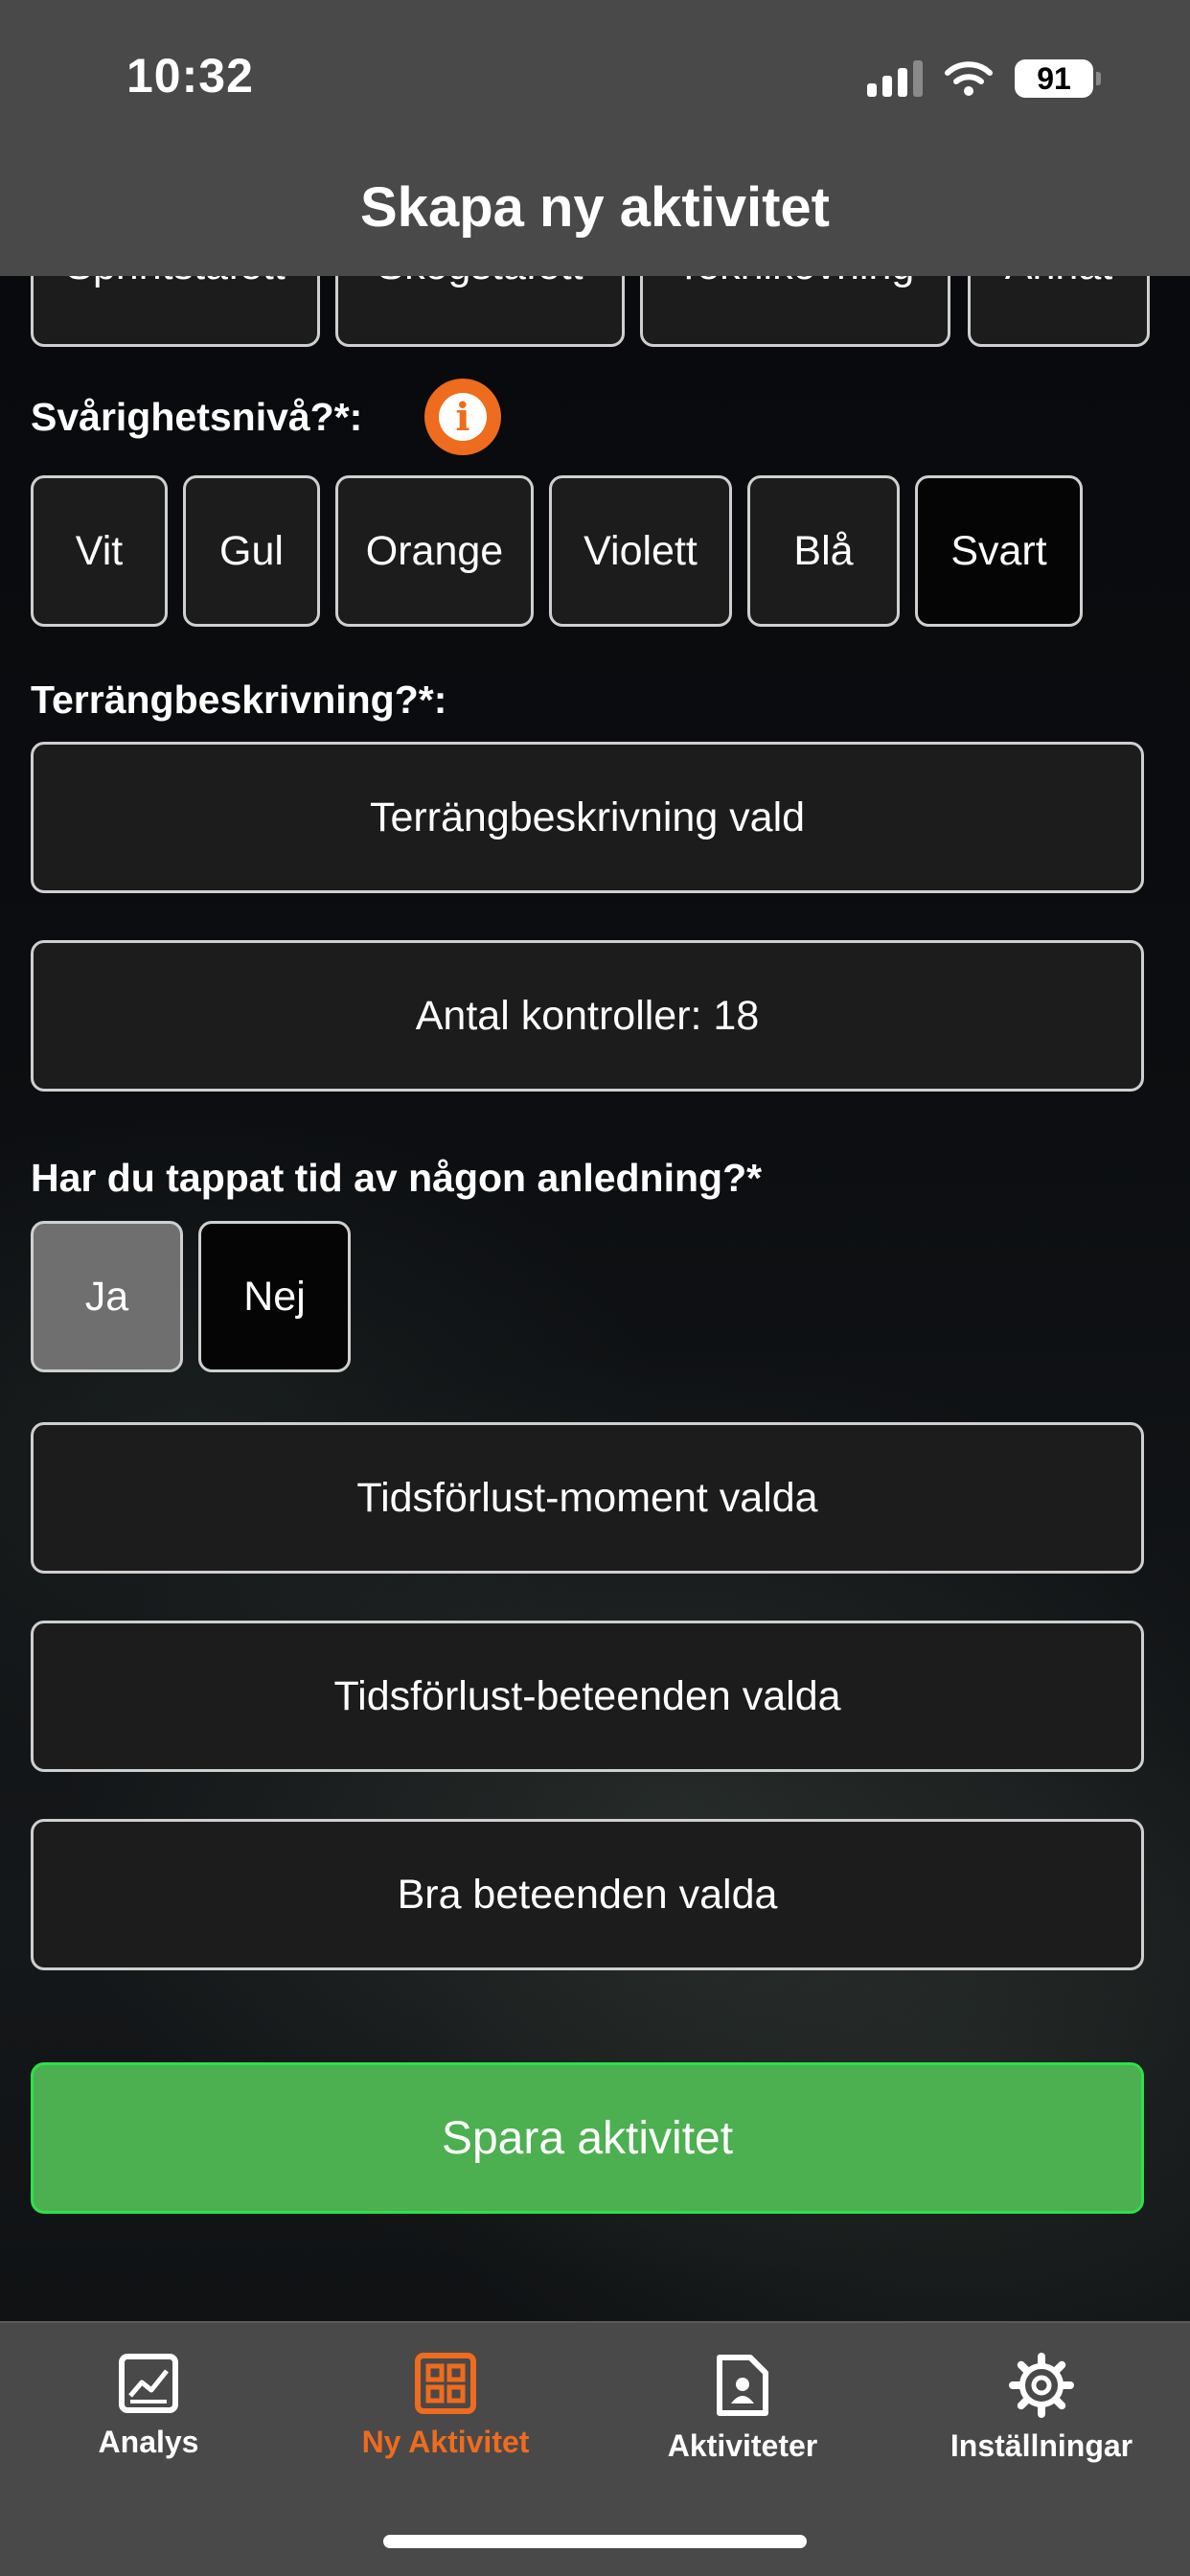 Image resolution: width=1190 pixels, height=2576 pixels. What do you see at coordinates (1041, 2445) in the screenshot?
I see `tab-label: Inställningar` at bounding box center [1041, 2445].